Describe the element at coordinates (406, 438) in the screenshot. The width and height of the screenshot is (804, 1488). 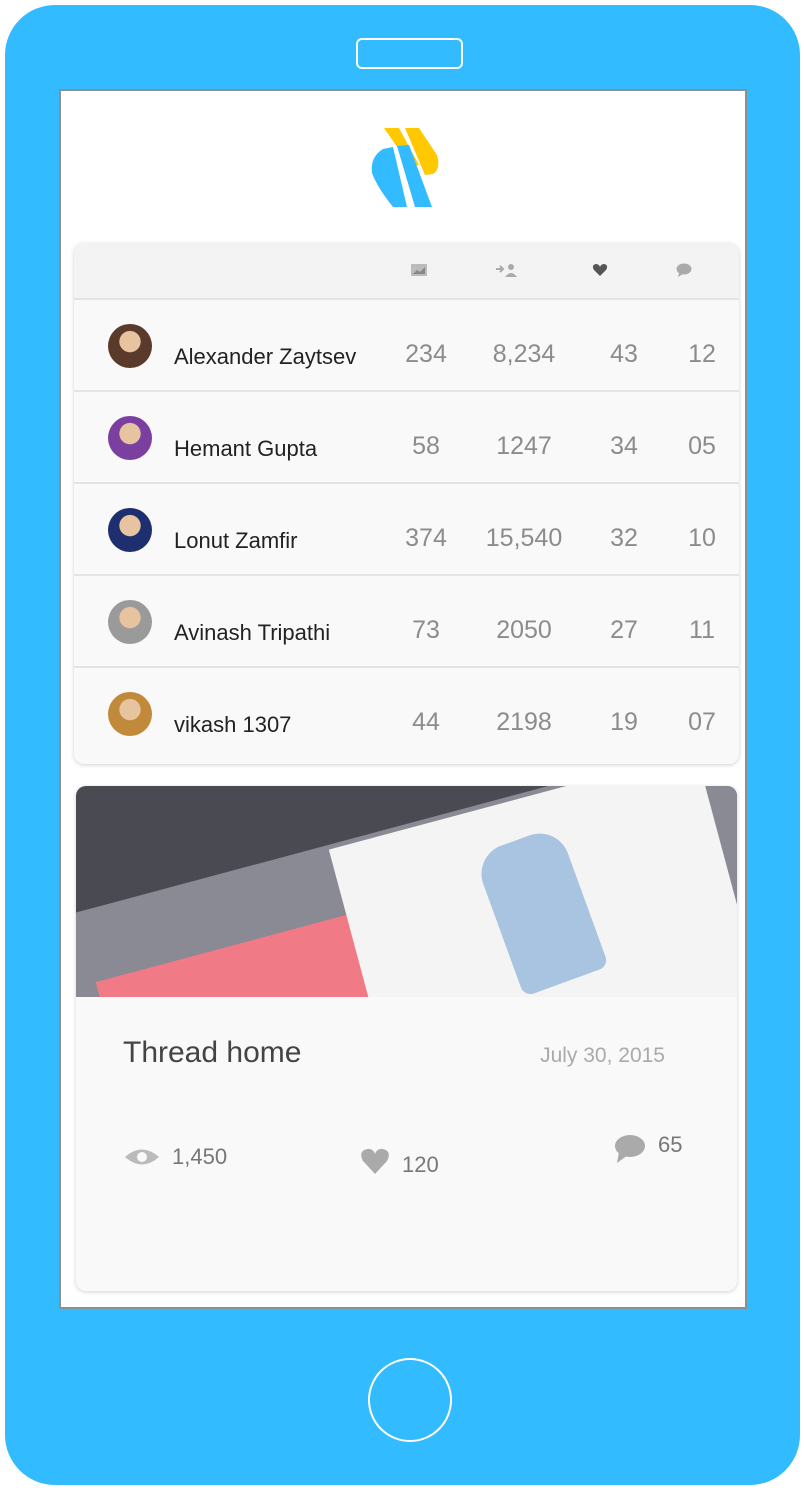
I see `table-row: Hemant Gupta 58 1247 34 05` at that location.